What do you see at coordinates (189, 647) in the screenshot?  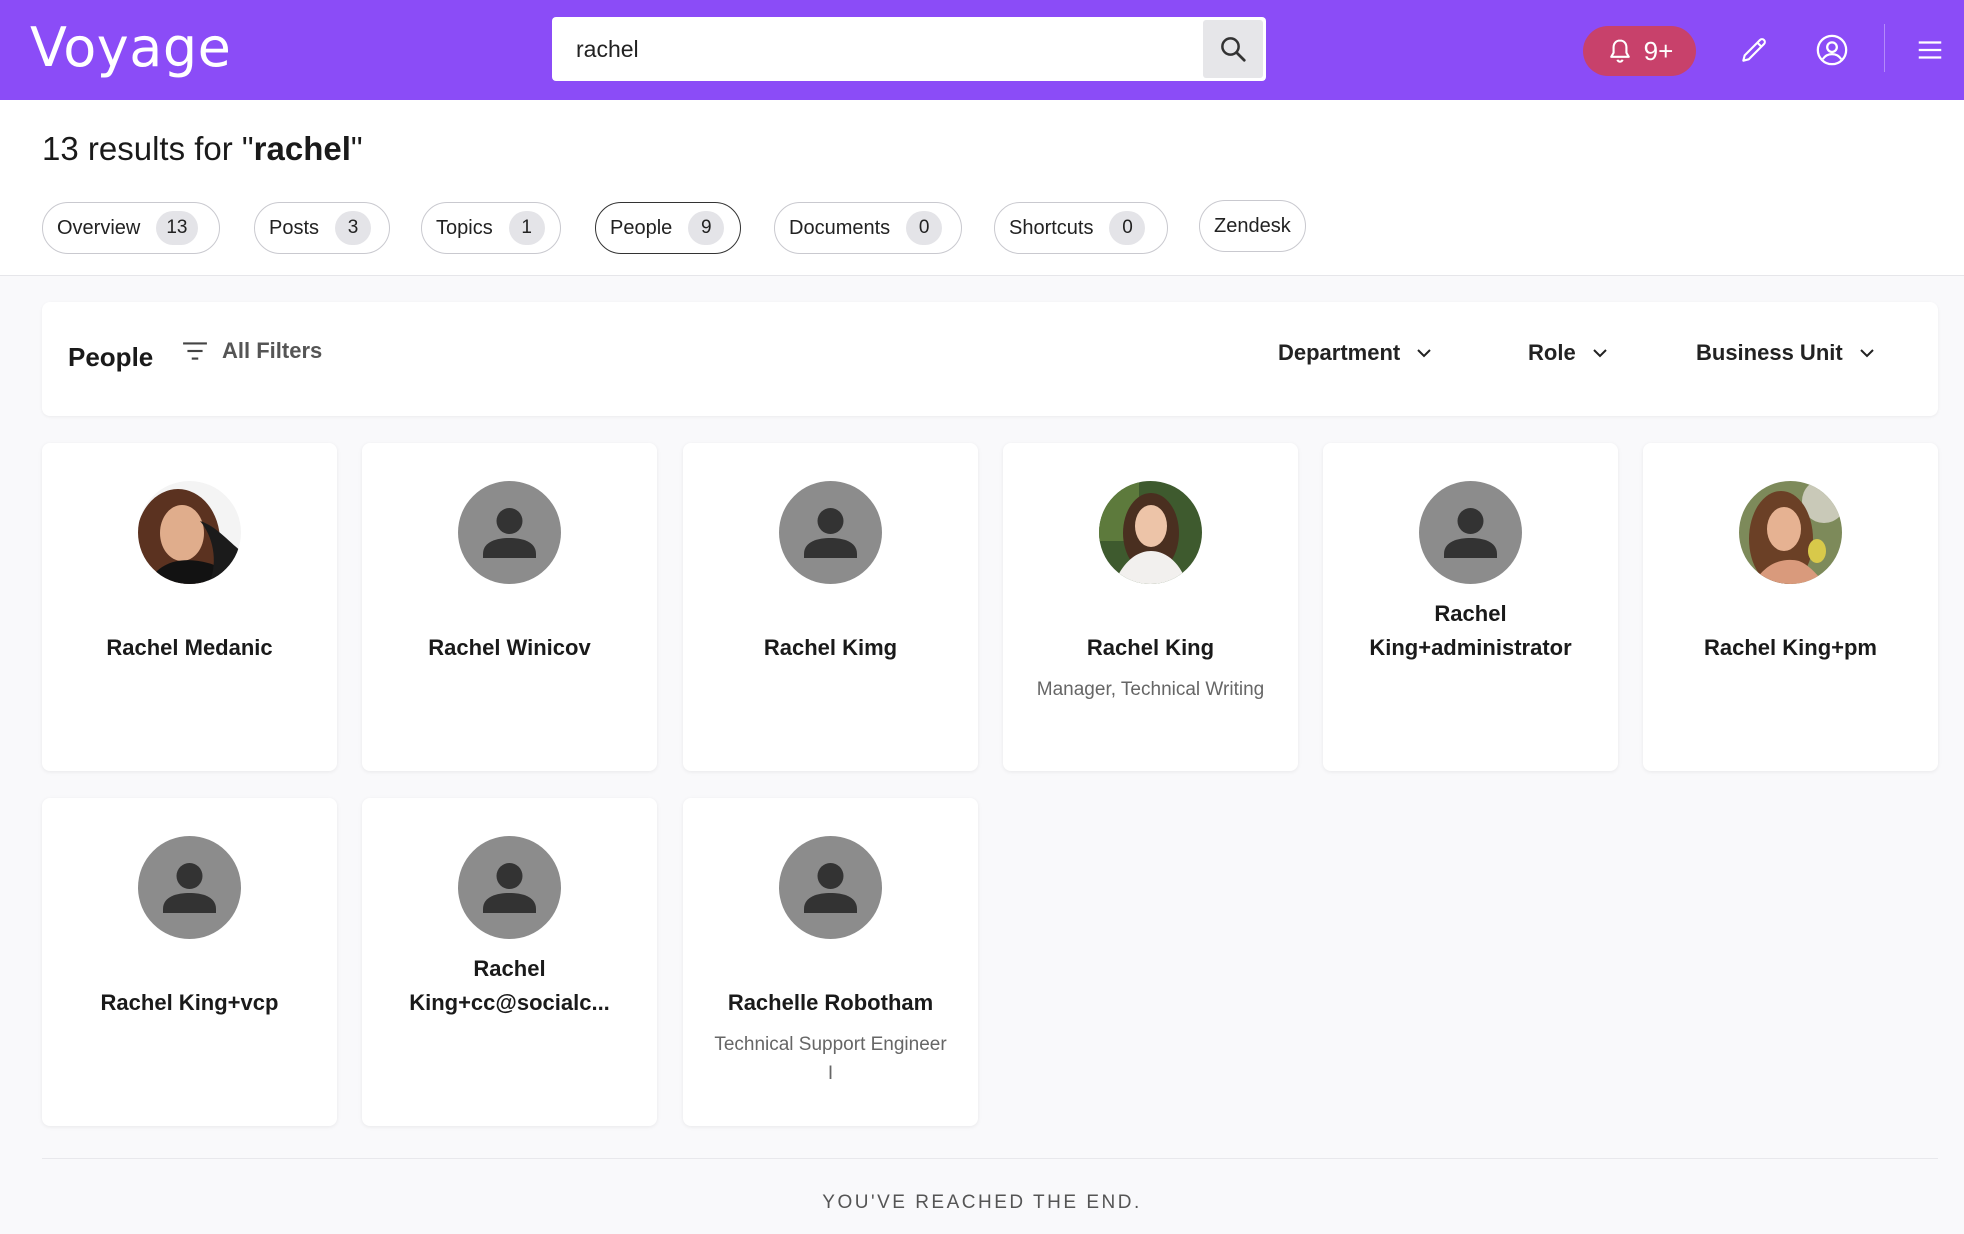 I see `person-name: Rachel Medanic` at bounding box center [189, 647].